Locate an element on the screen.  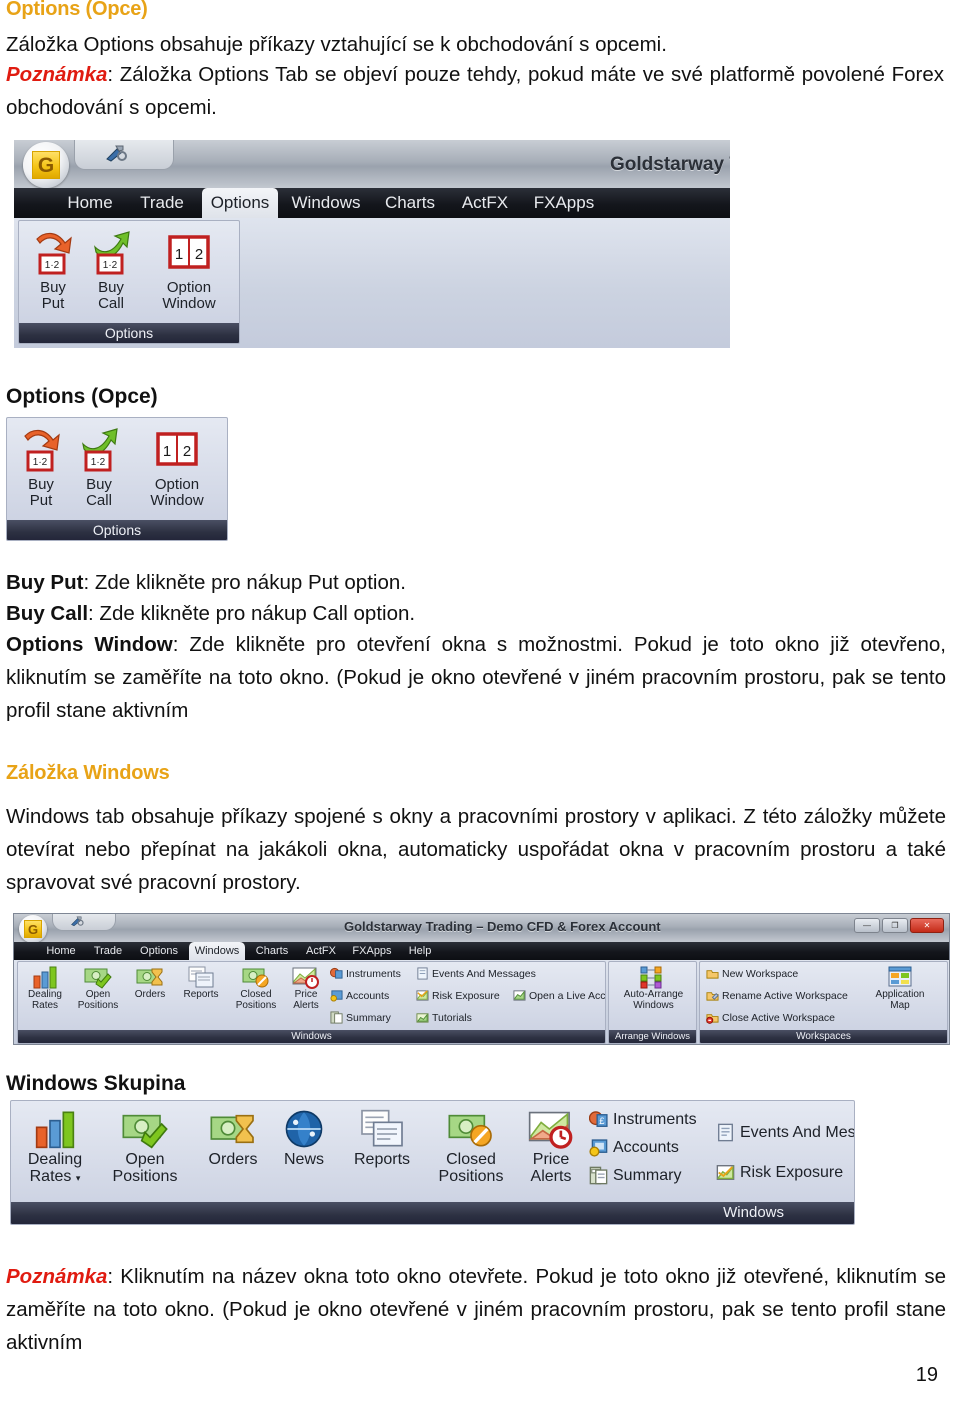
closed-positions-line1: Closed is located at coordinates (471, 1159).